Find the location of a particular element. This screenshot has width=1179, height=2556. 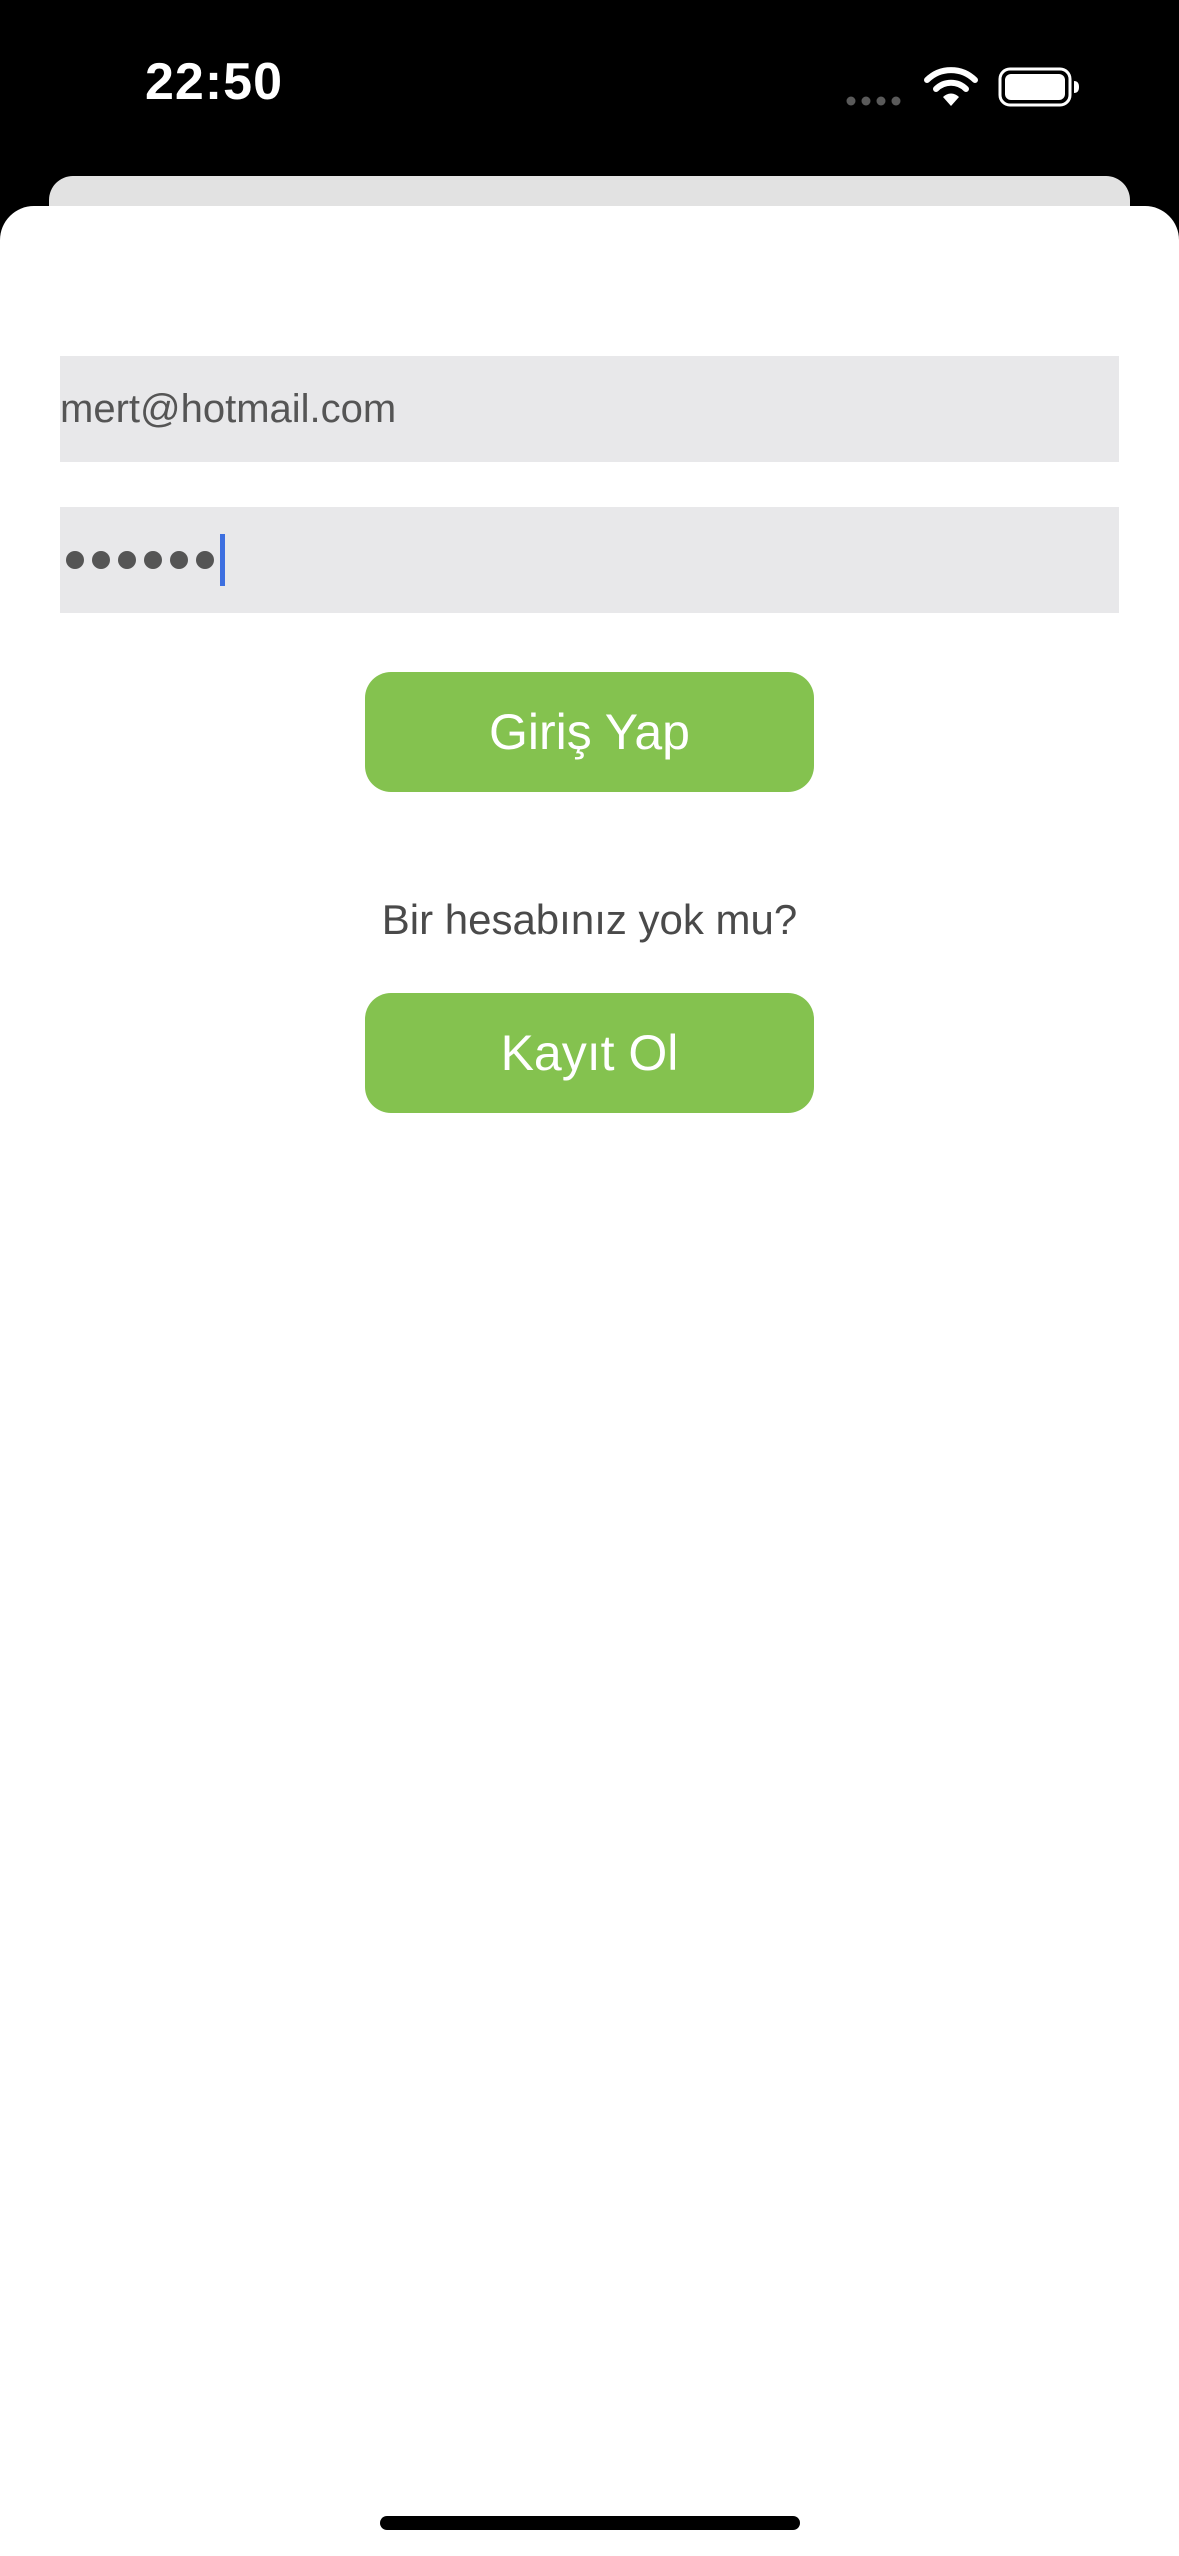

email-value: mert@hotmail.com is located at coordinates (228, 408).